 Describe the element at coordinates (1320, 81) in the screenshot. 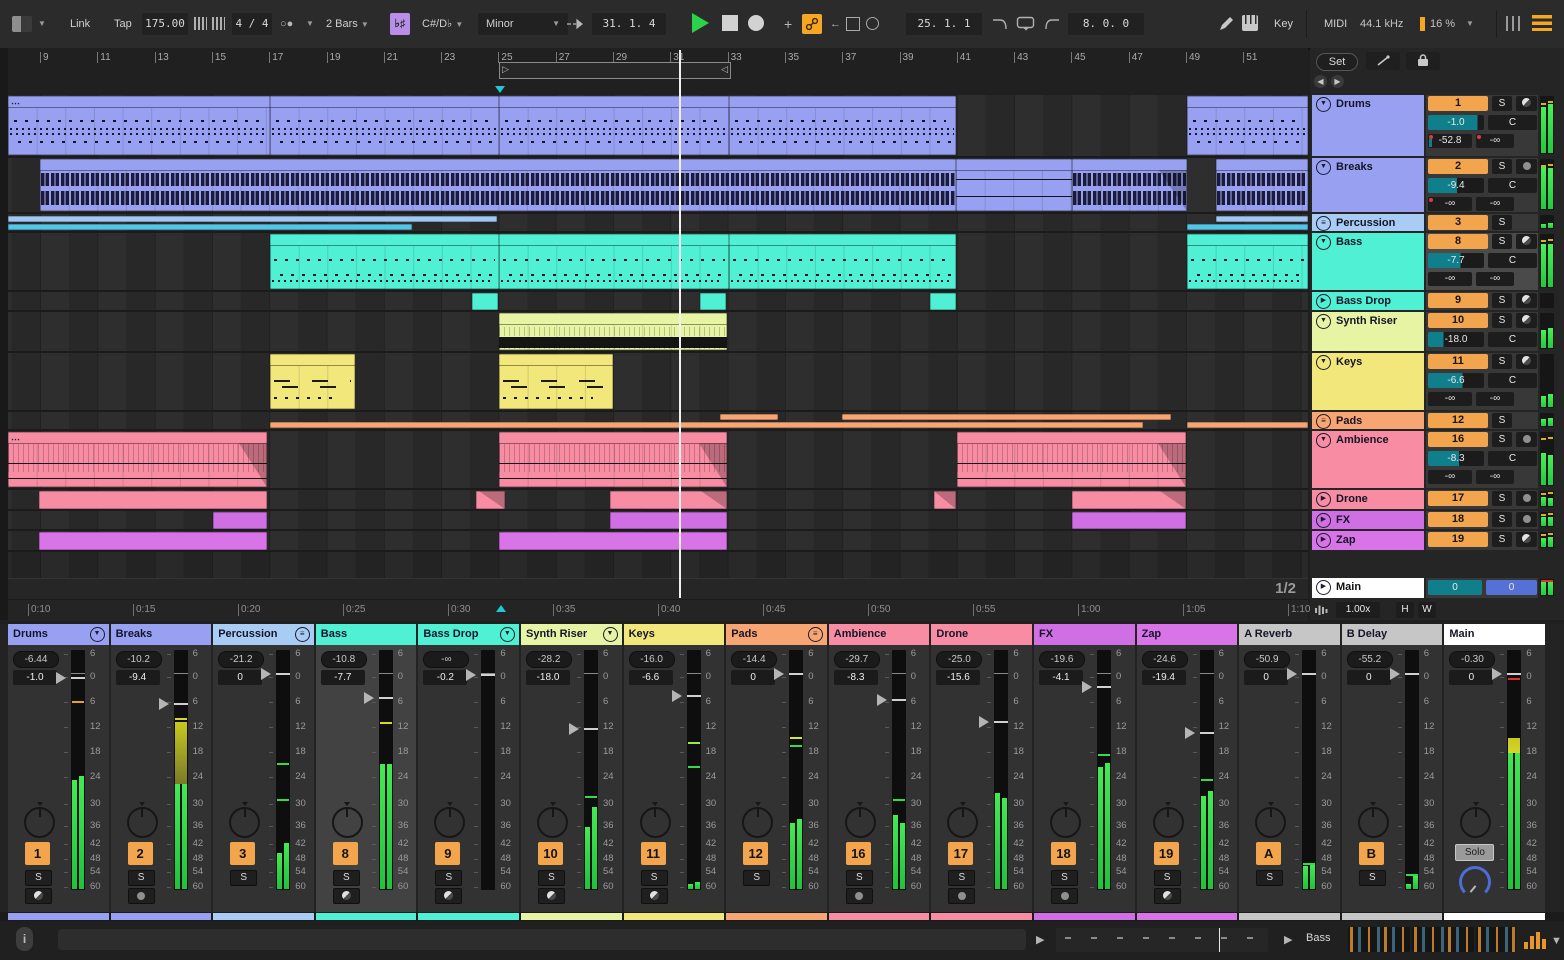

I see `history-back-button: ◀` at that location.